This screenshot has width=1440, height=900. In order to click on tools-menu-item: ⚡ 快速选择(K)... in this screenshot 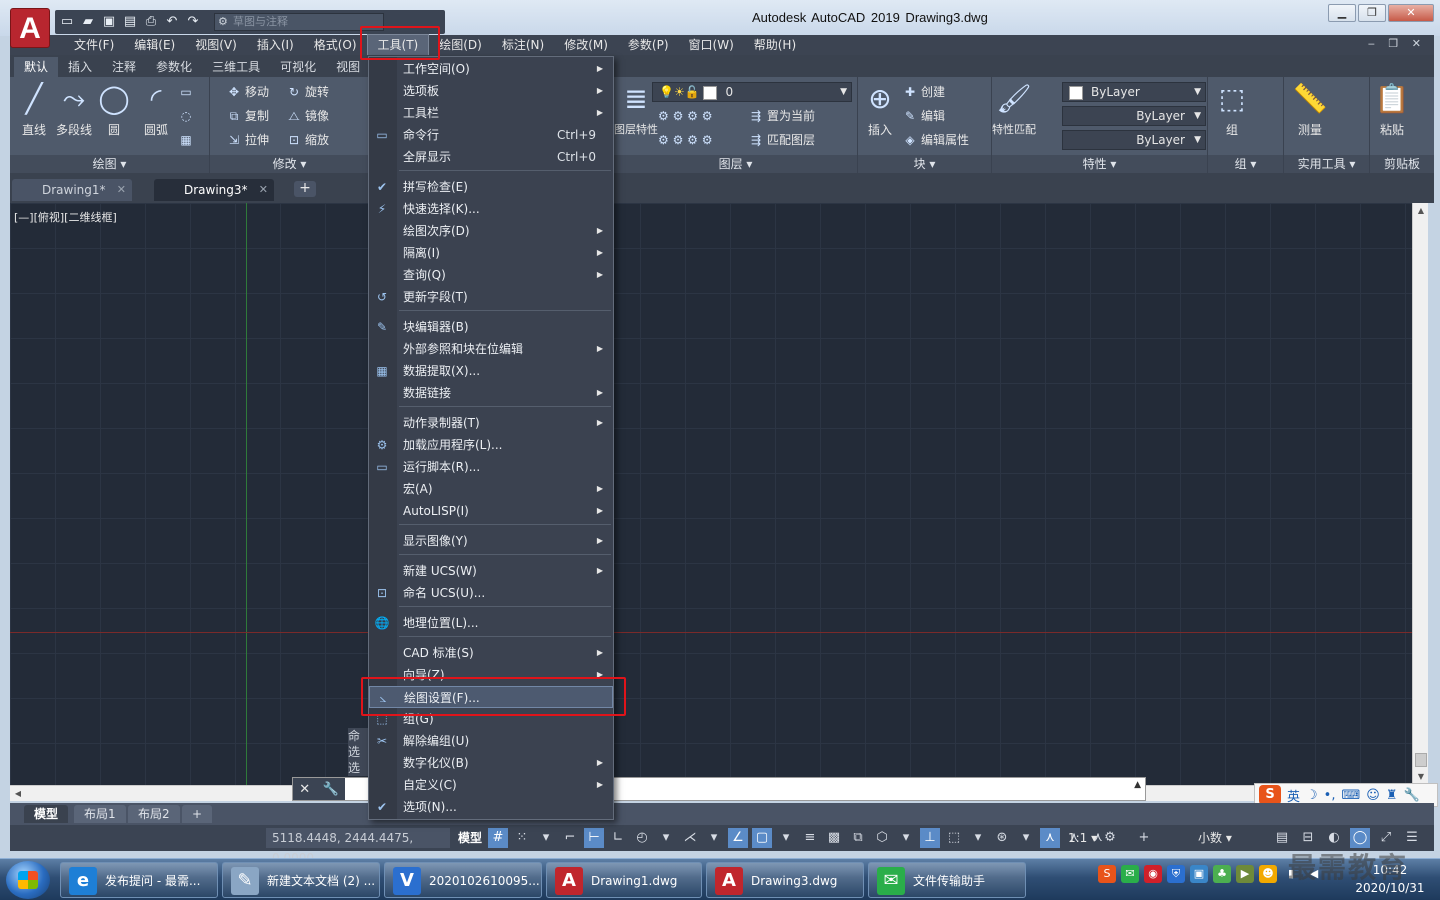, I will do `click(491, 209)`.